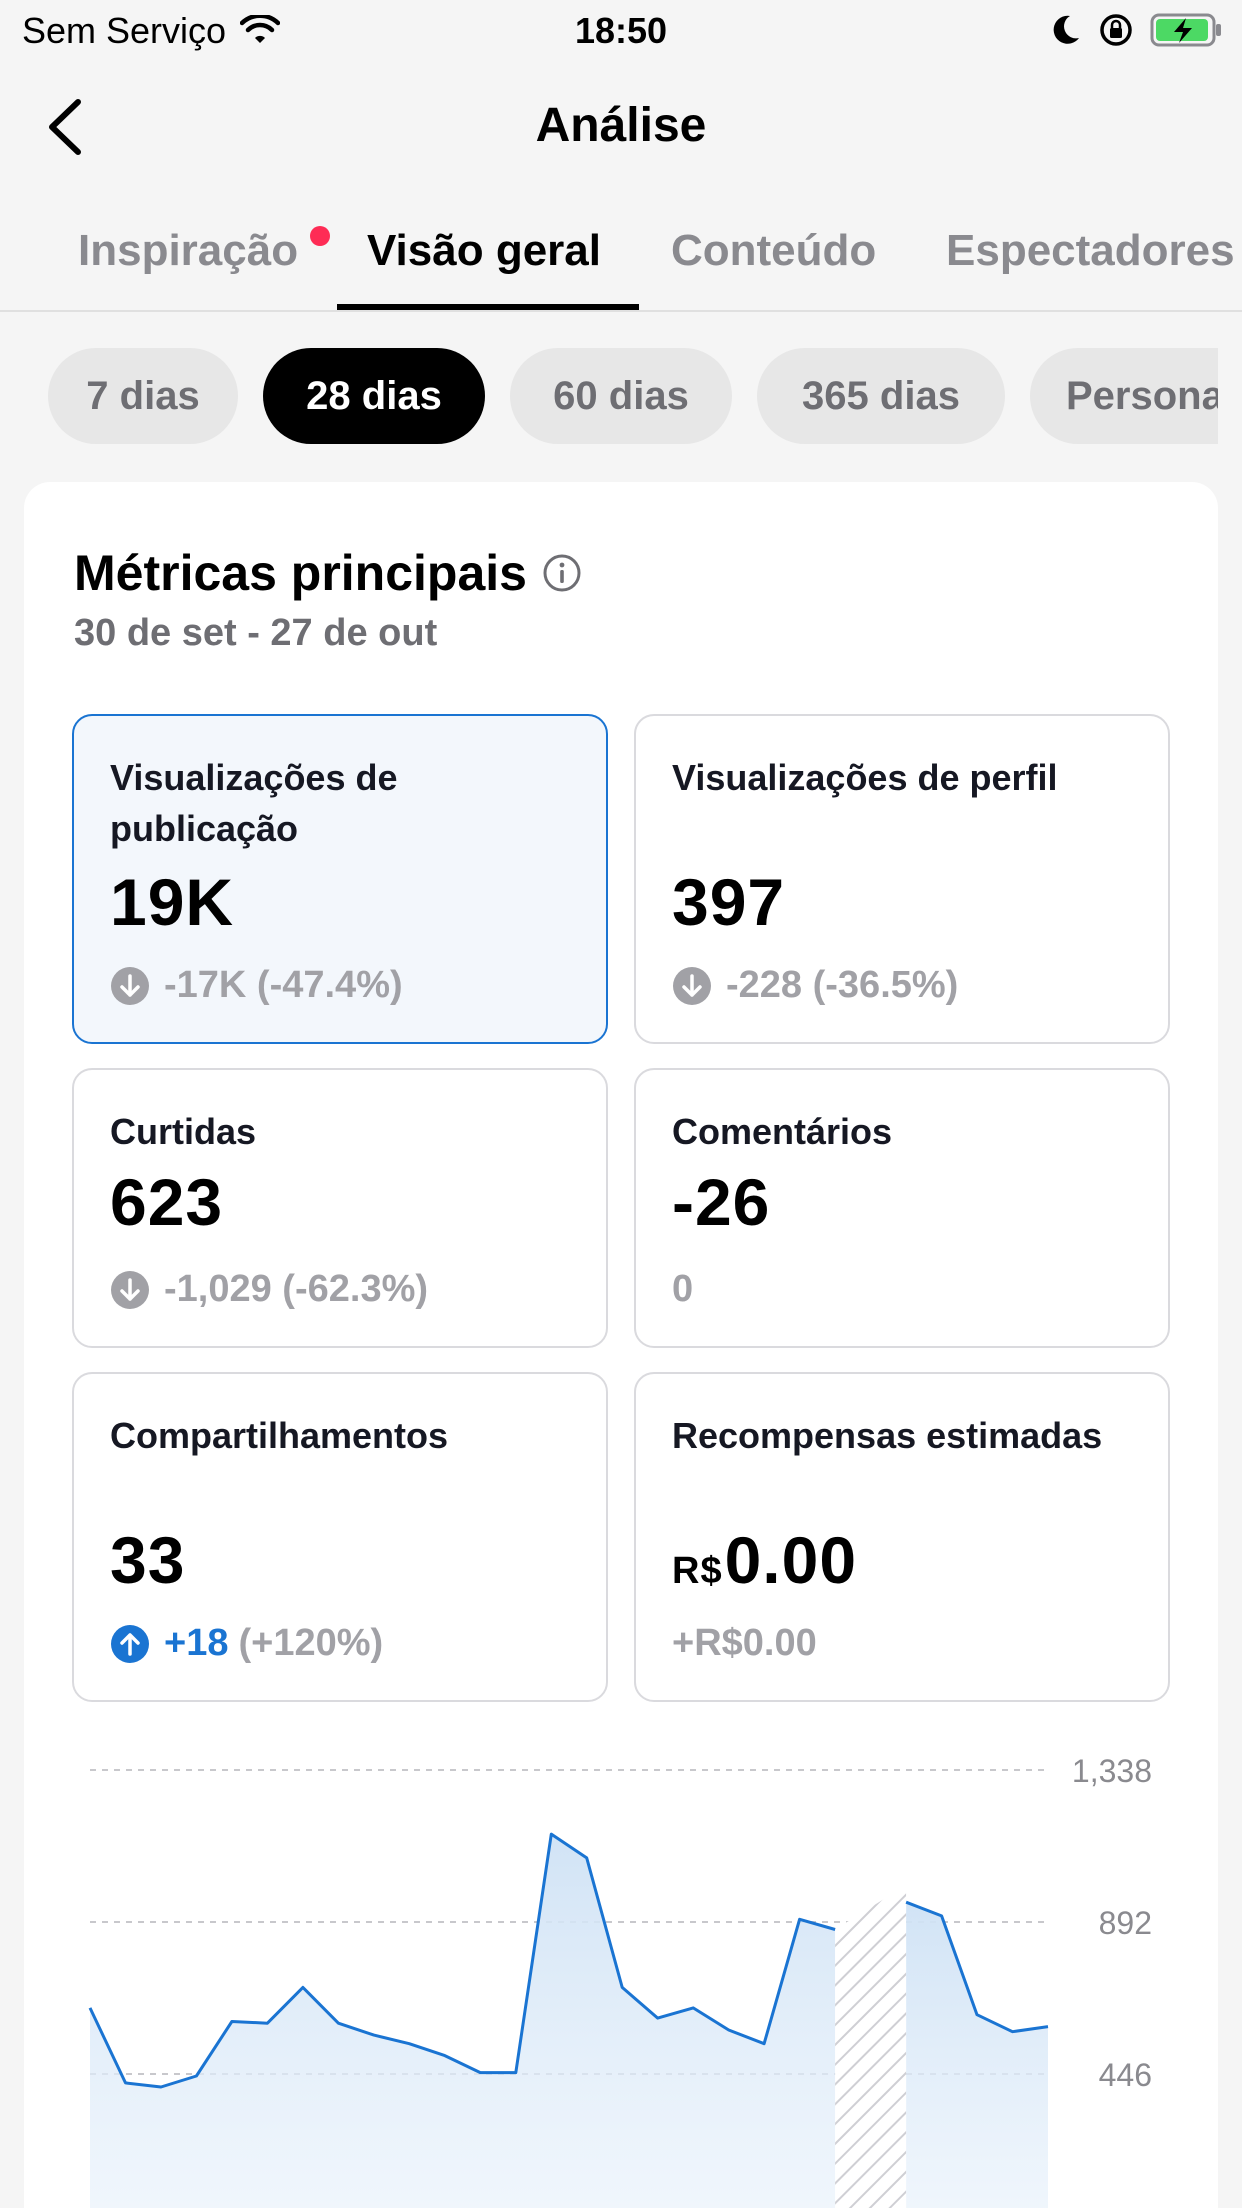 The width and height of the screenshot is (1242, 2208). I want to click on metric-delta-text: +R$0.00, so click(744, 1643).